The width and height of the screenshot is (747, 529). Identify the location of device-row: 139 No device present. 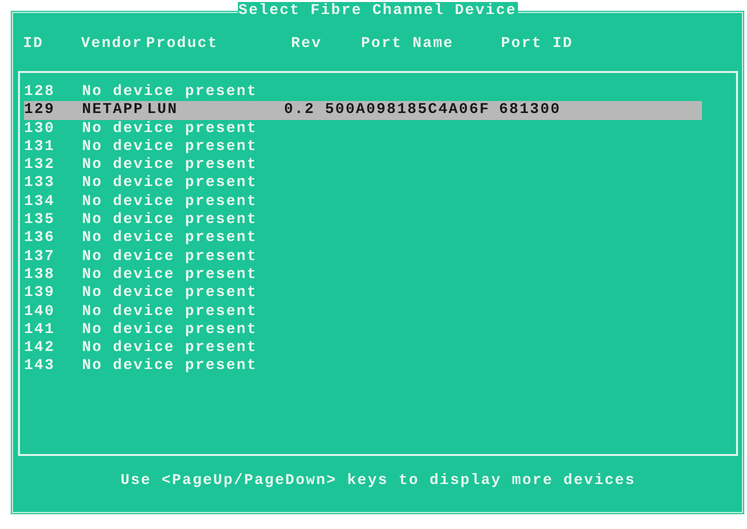
(363, 293).